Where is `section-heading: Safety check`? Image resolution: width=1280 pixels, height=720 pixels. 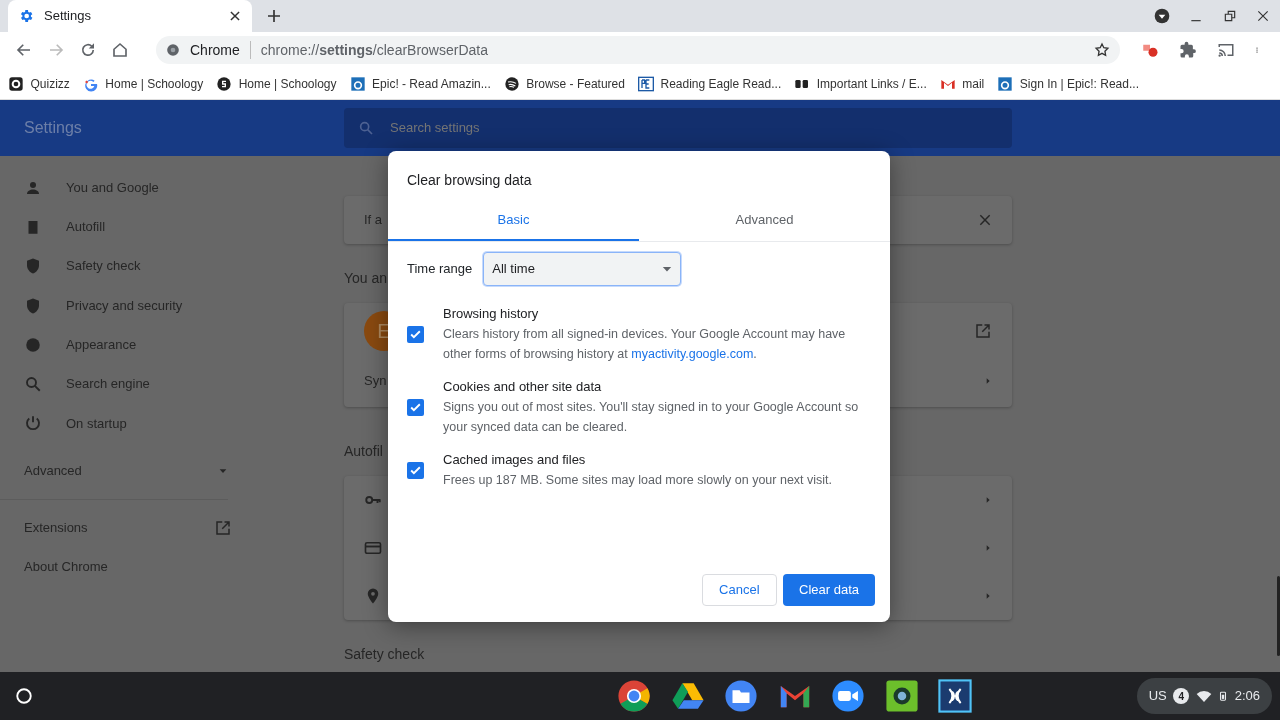 section-heading: Safety check is located at coordinates (384, 654).